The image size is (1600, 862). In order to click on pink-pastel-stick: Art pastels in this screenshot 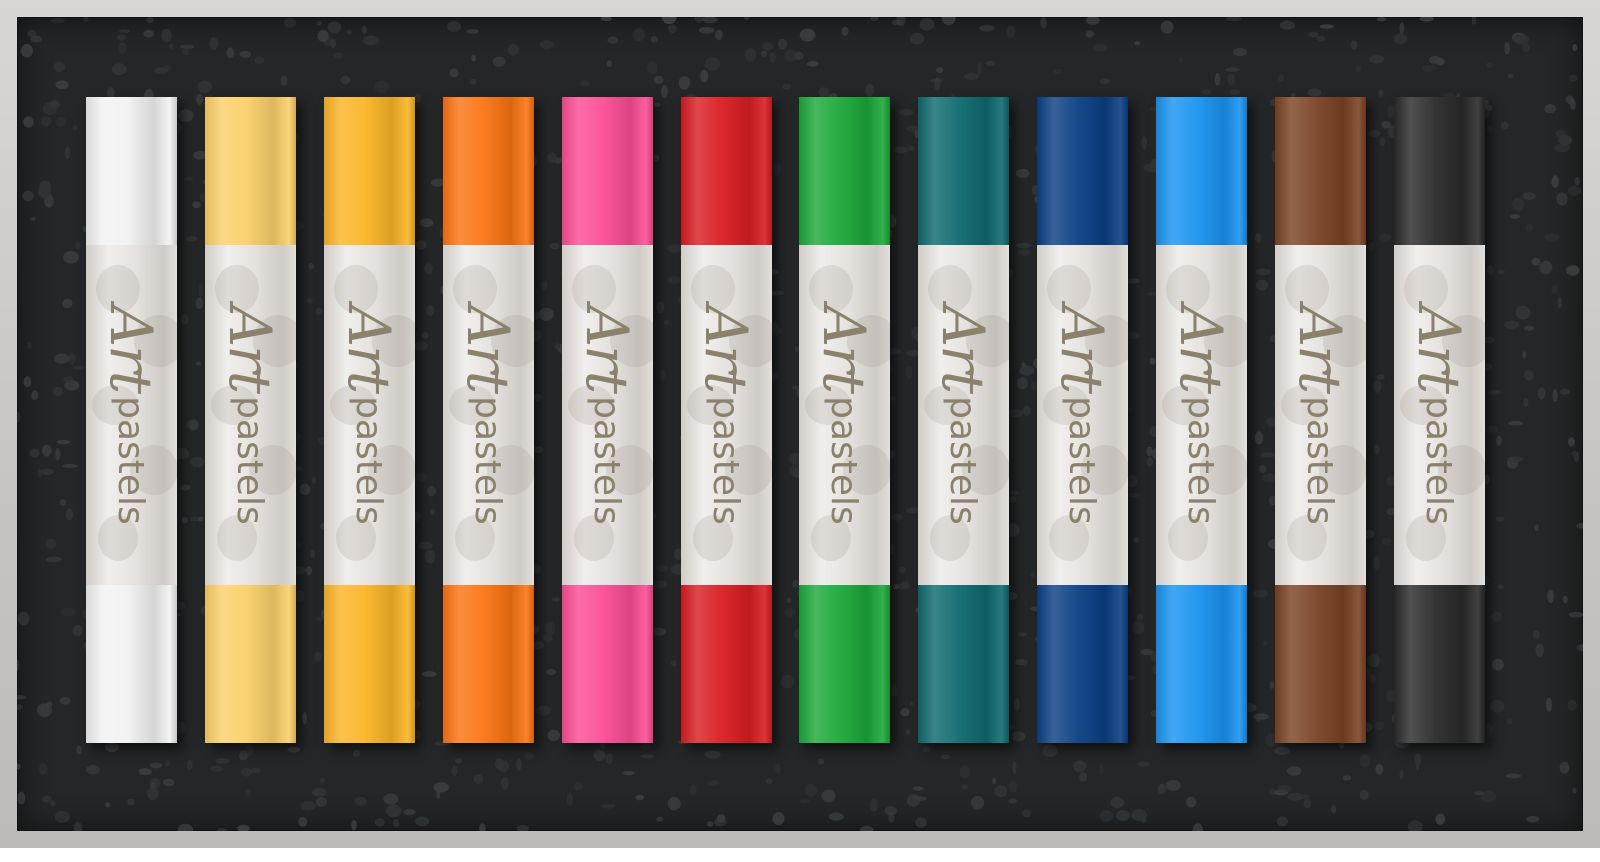, I will do `click(607, 420)`.